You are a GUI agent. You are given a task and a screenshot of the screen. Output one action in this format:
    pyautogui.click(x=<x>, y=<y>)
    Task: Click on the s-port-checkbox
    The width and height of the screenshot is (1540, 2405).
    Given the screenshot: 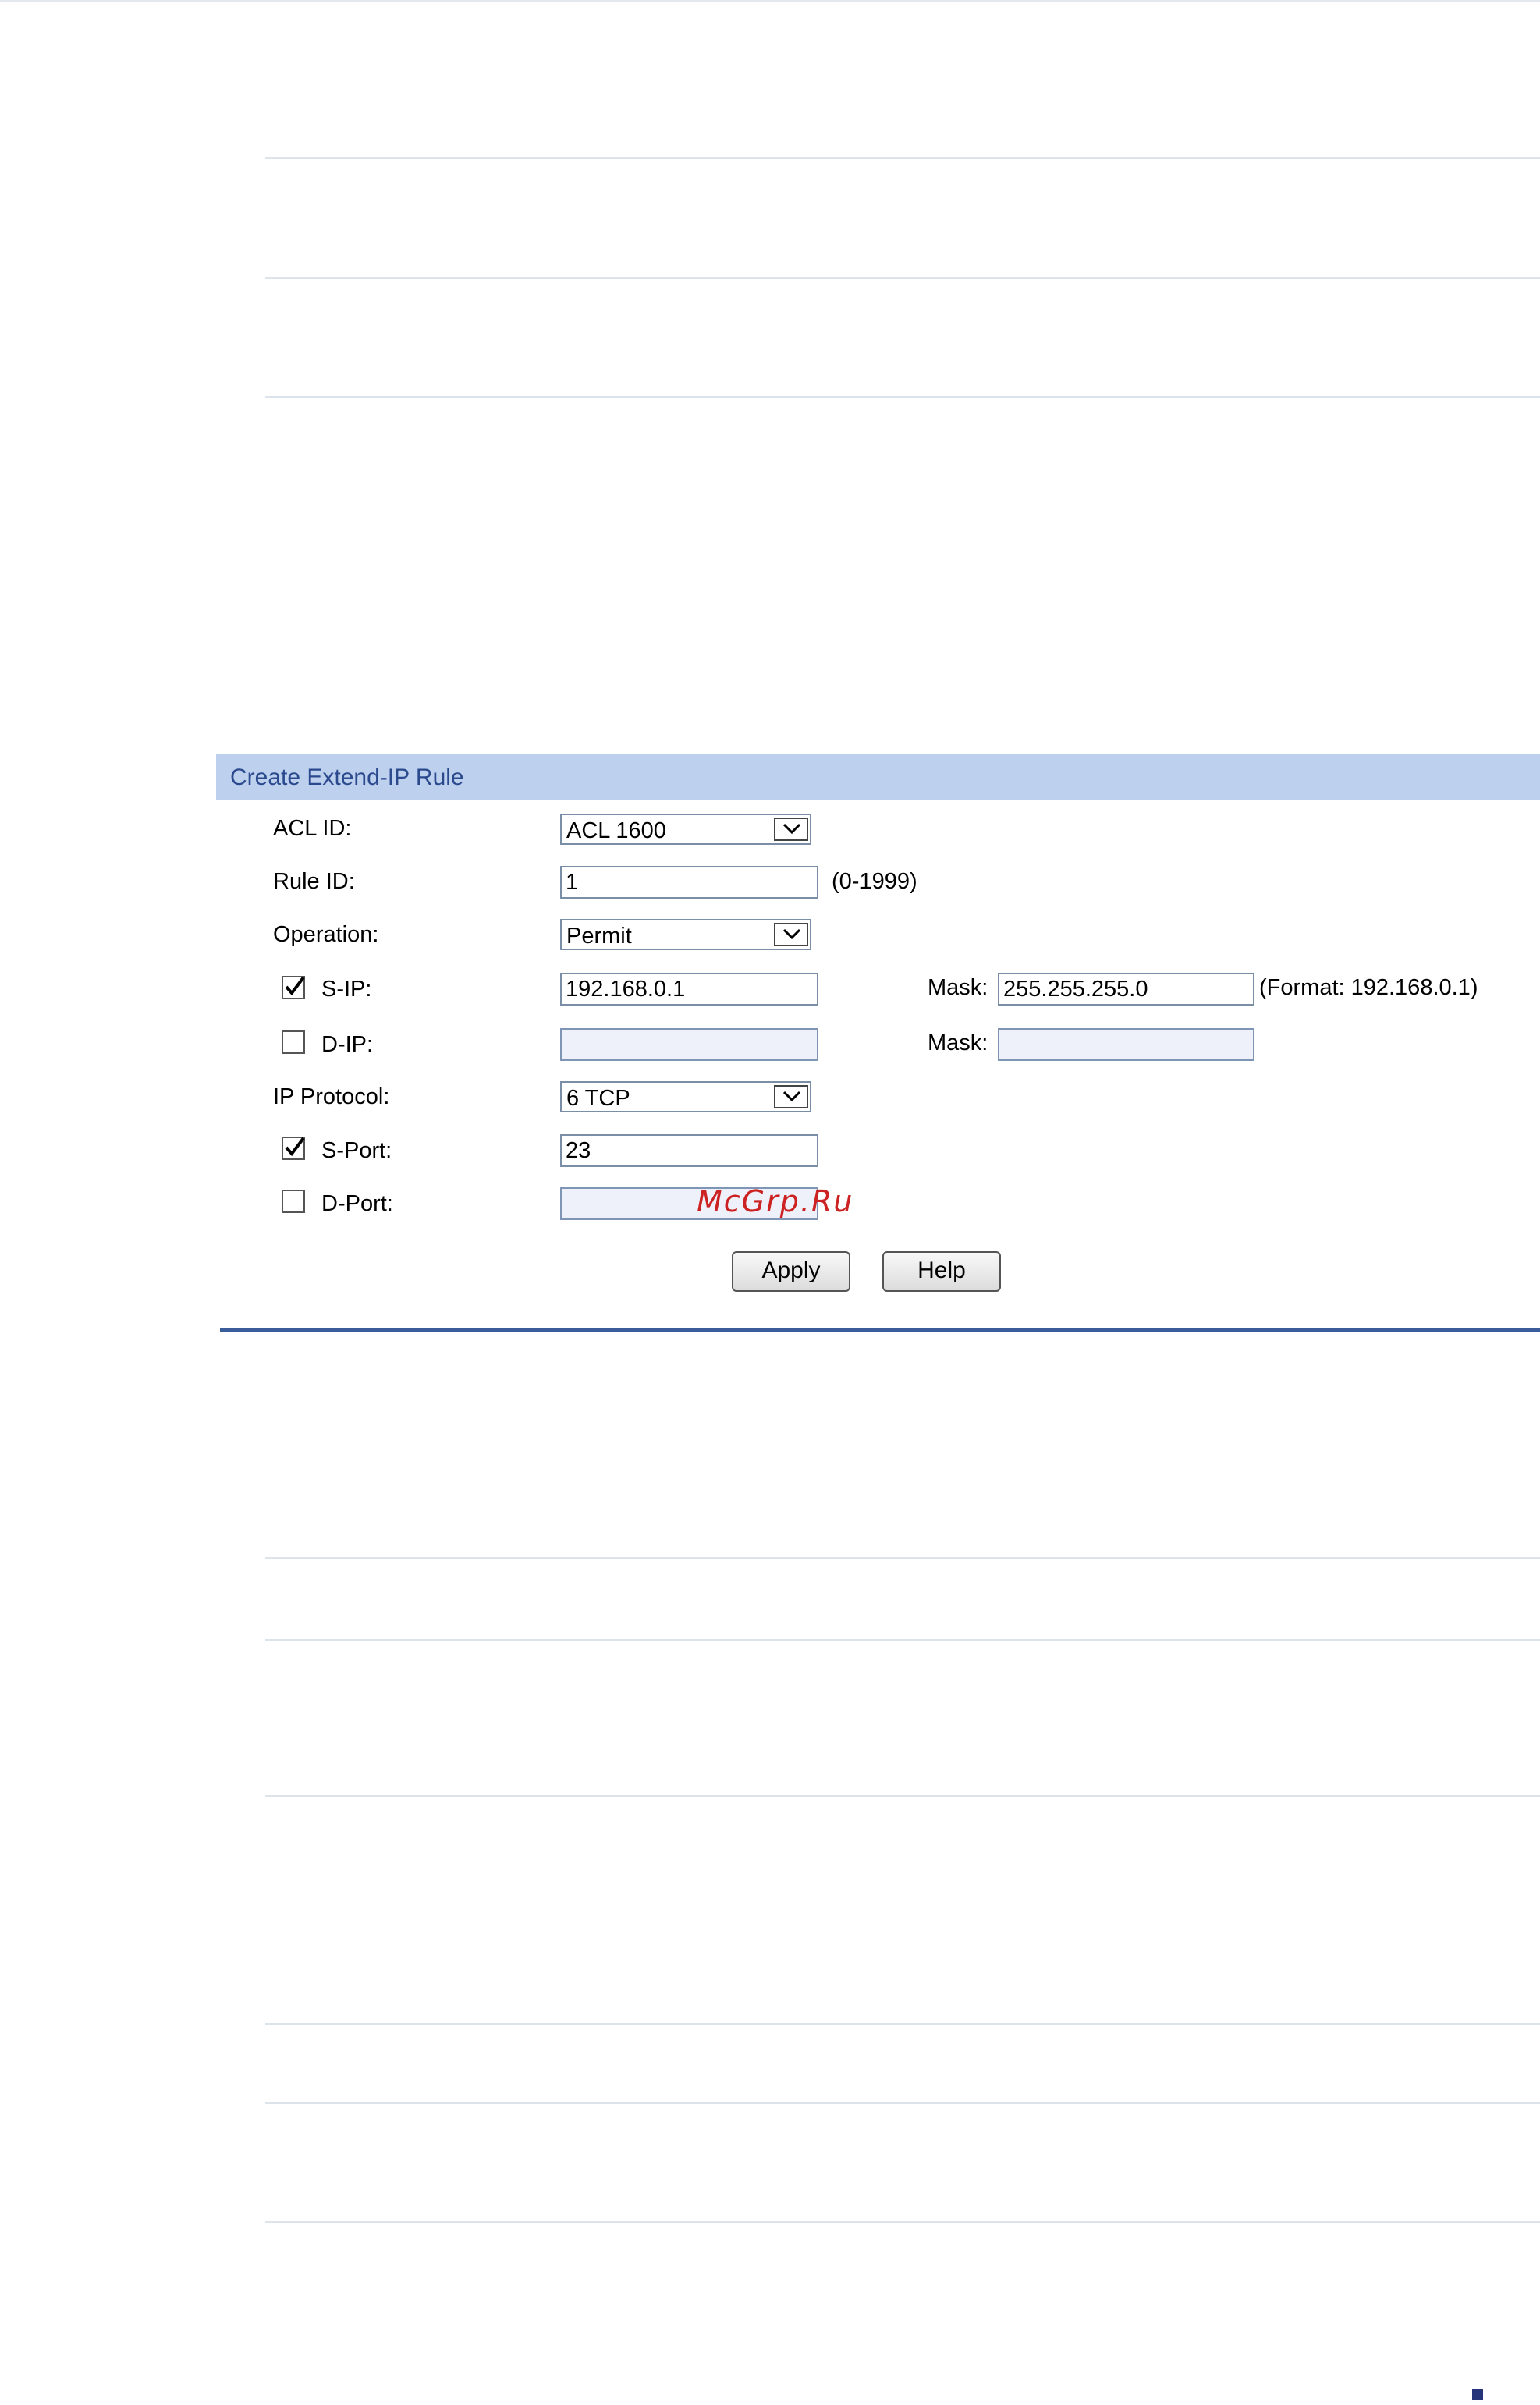 What is the action you would take?
    pyautogui.click(x=293, y=1148)
    